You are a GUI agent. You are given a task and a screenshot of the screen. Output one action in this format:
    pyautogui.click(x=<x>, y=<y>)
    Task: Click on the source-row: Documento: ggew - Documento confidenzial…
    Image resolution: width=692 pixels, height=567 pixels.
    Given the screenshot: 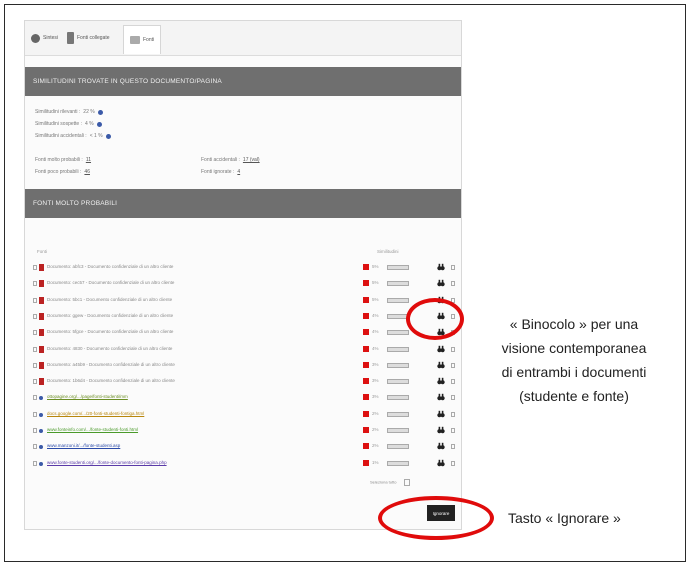 What is the action you would take?
    pyautogui.click(x=247, y=317)
    